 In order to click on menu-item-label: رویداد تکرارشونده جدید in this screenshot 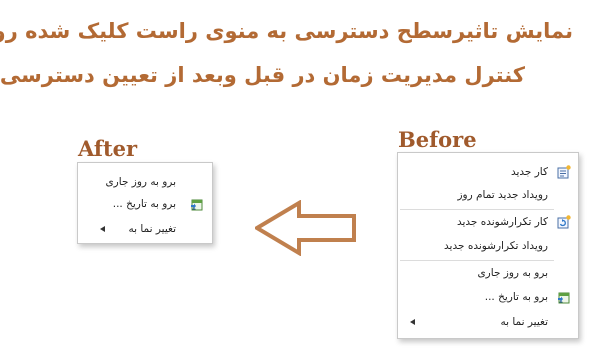, I will do `click(496, 246)`.